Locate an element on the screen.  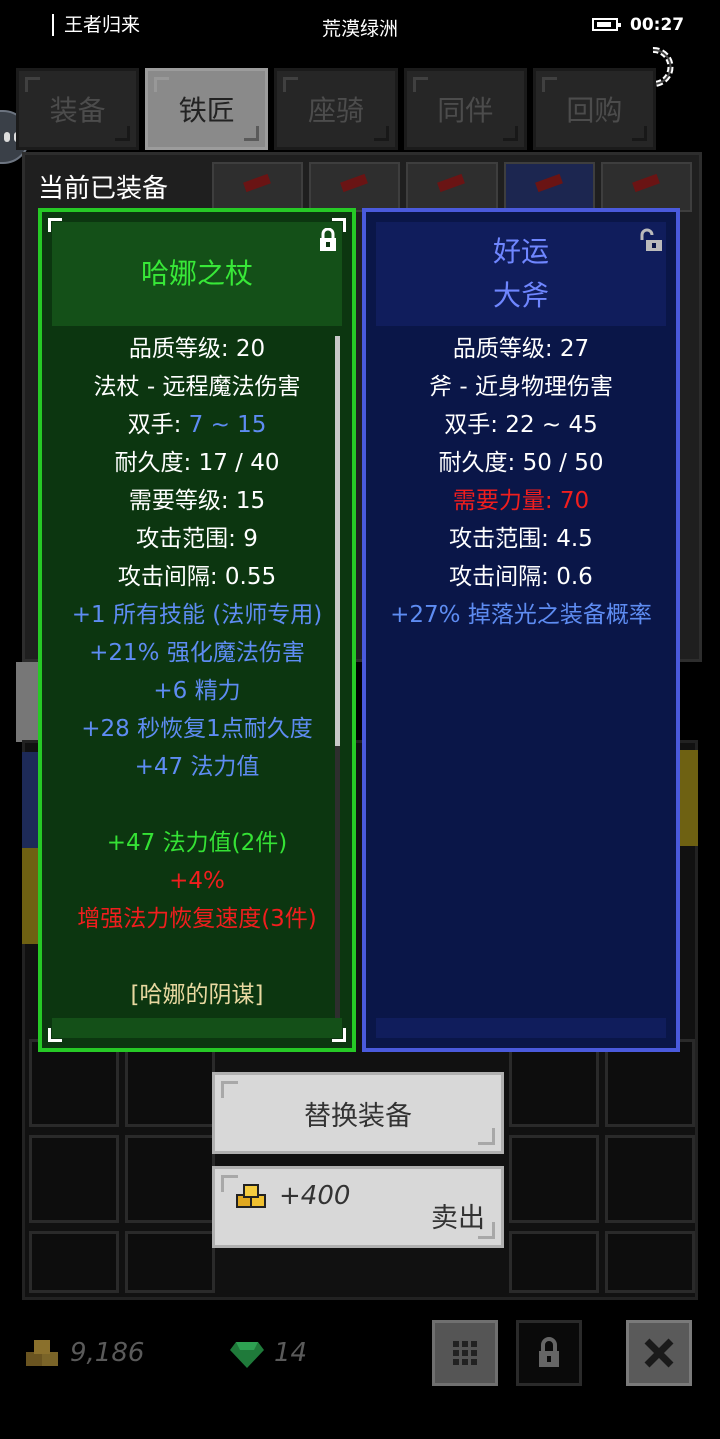
weapon-type: 斧 - 近身物理伤害 is located at coordinates (521, 387).